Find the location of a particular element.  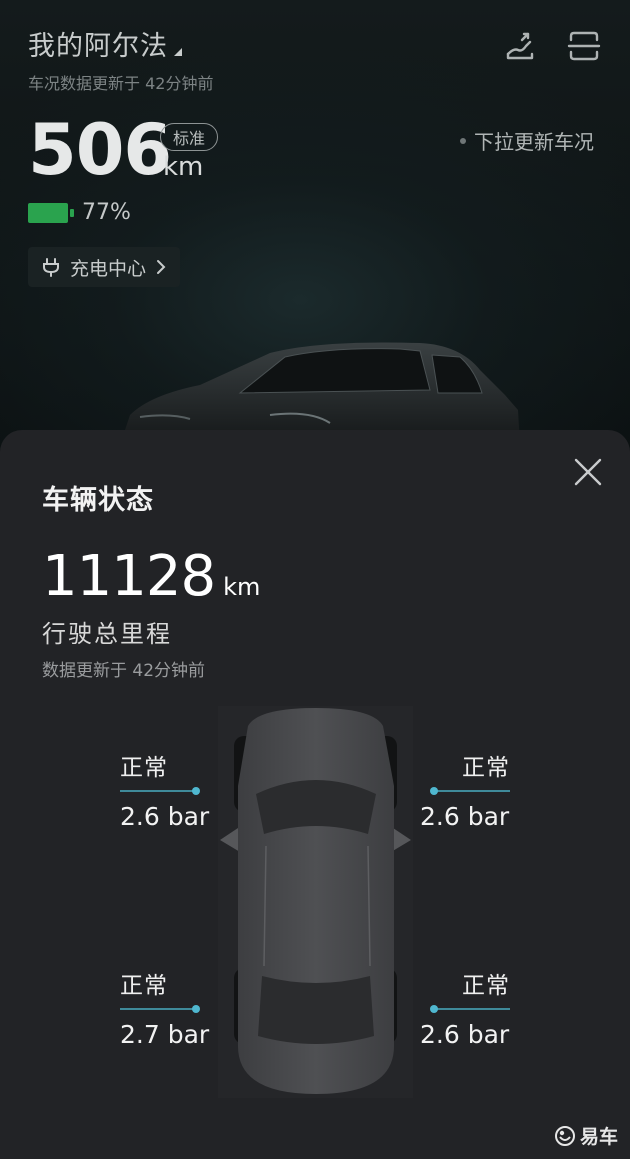

tire-rear-right: 正常 2.6 bar is located at coordinates (477, 1007).